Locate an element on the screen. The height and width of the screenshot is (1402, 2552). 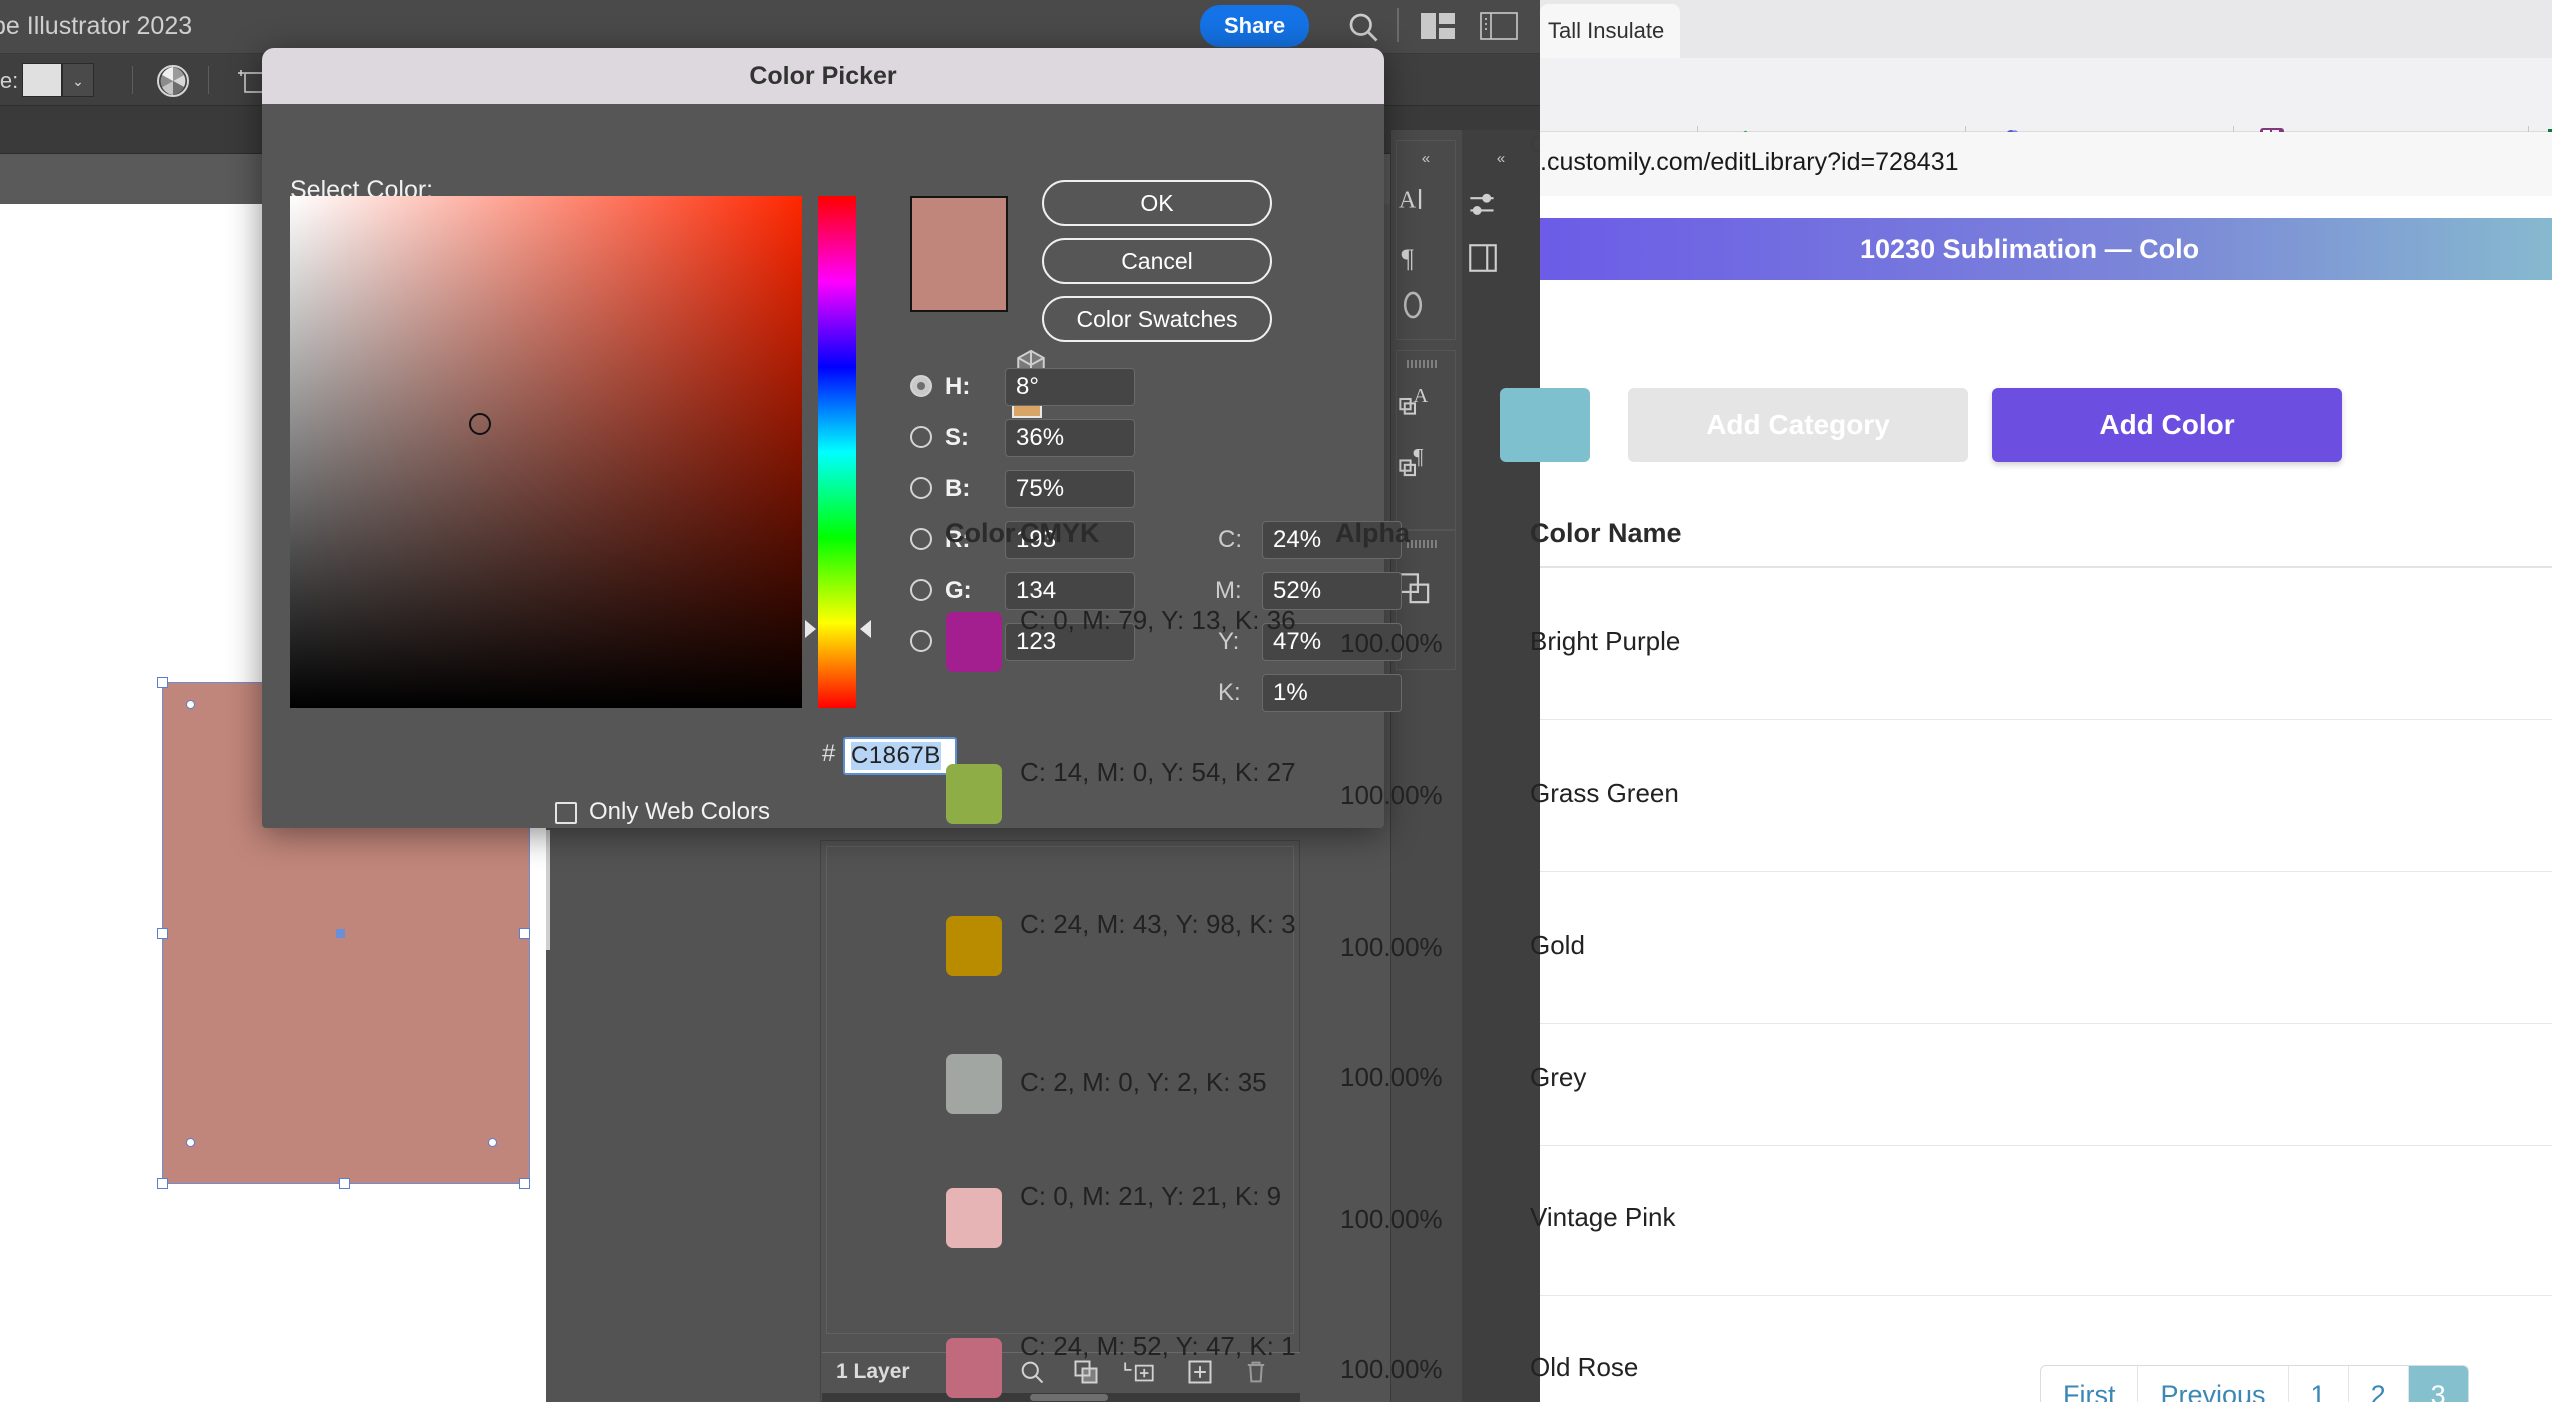
character-panel-icon: A is located at coordinates (1426, 199).